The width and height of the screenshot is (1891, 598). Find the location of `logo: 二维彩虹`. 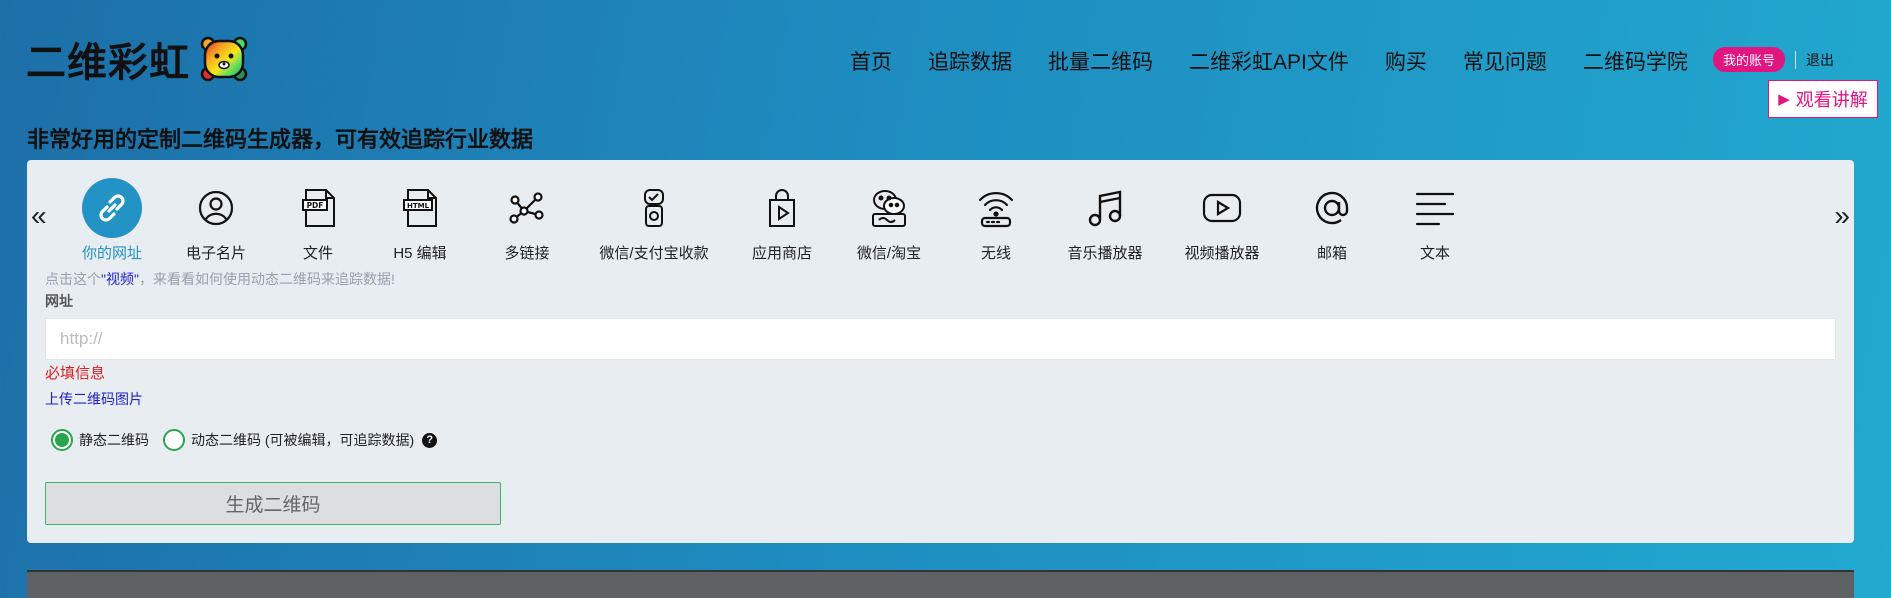

logo: 二维彩虹 is located at coordinates (137, 59).